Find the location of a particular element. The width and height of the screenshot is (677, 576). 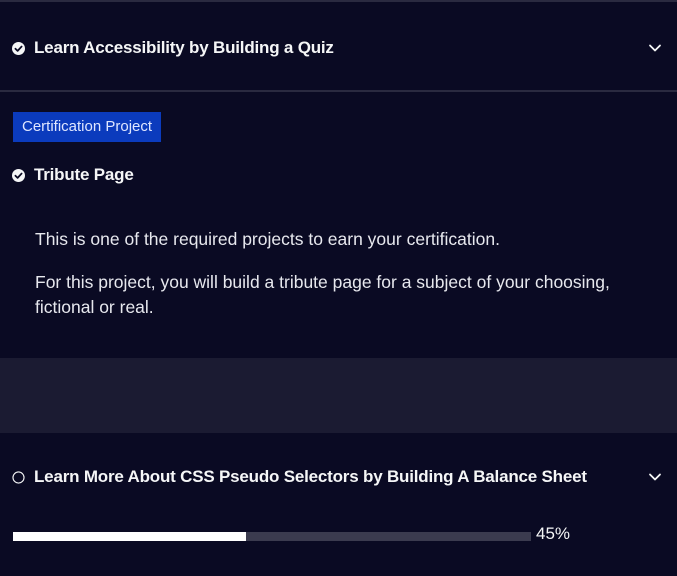

progress-percentage: 45% is located at coordinates (553, 533).